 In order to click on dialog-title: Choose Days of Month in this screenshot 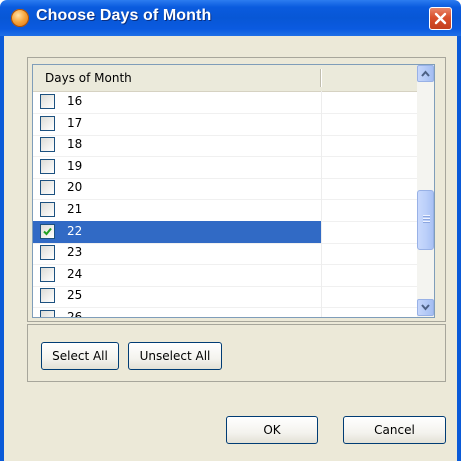, I will do `click(124, 15)`.